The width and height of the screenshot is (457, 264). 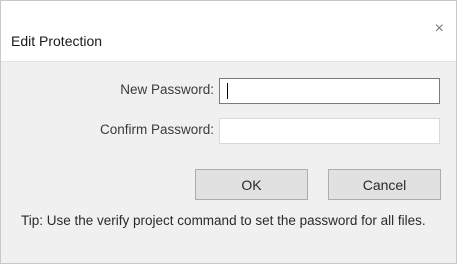 I want to click on new-password-label: New Password:, so click(x=167, y=89).